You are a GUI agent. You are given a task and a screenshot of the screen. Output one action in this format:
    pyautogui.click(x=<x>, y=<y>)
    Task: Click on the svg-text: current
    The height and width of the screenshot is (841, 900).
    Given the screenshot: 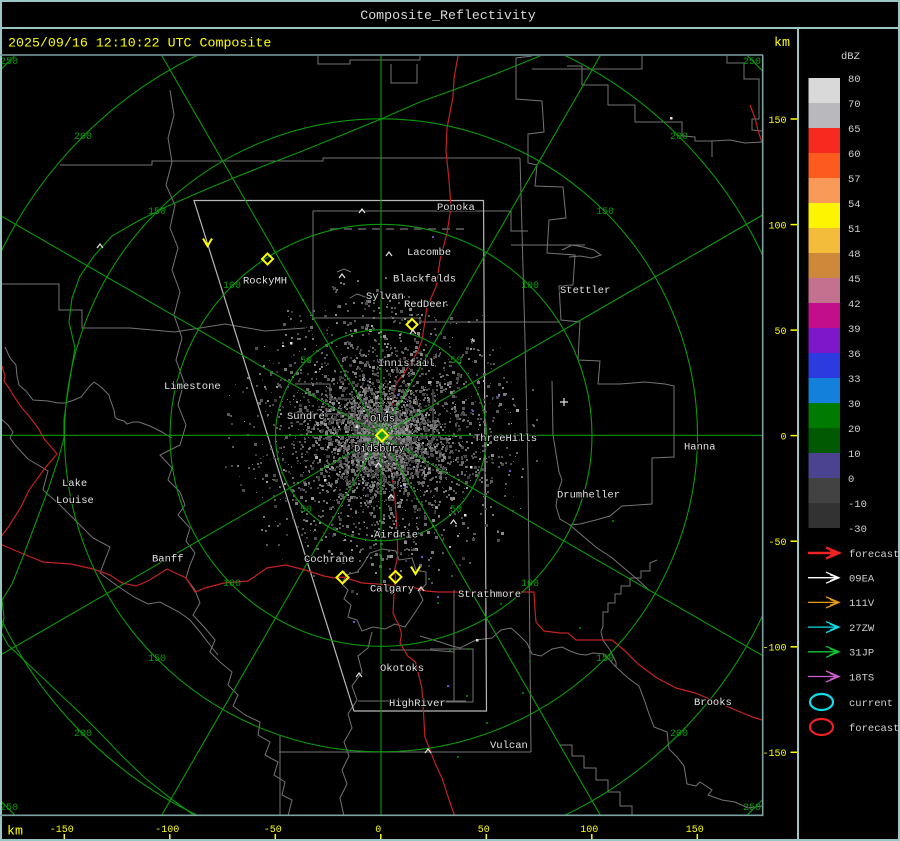 What is the action you would take?
    pyautogui.click(x=871, y=704)
    